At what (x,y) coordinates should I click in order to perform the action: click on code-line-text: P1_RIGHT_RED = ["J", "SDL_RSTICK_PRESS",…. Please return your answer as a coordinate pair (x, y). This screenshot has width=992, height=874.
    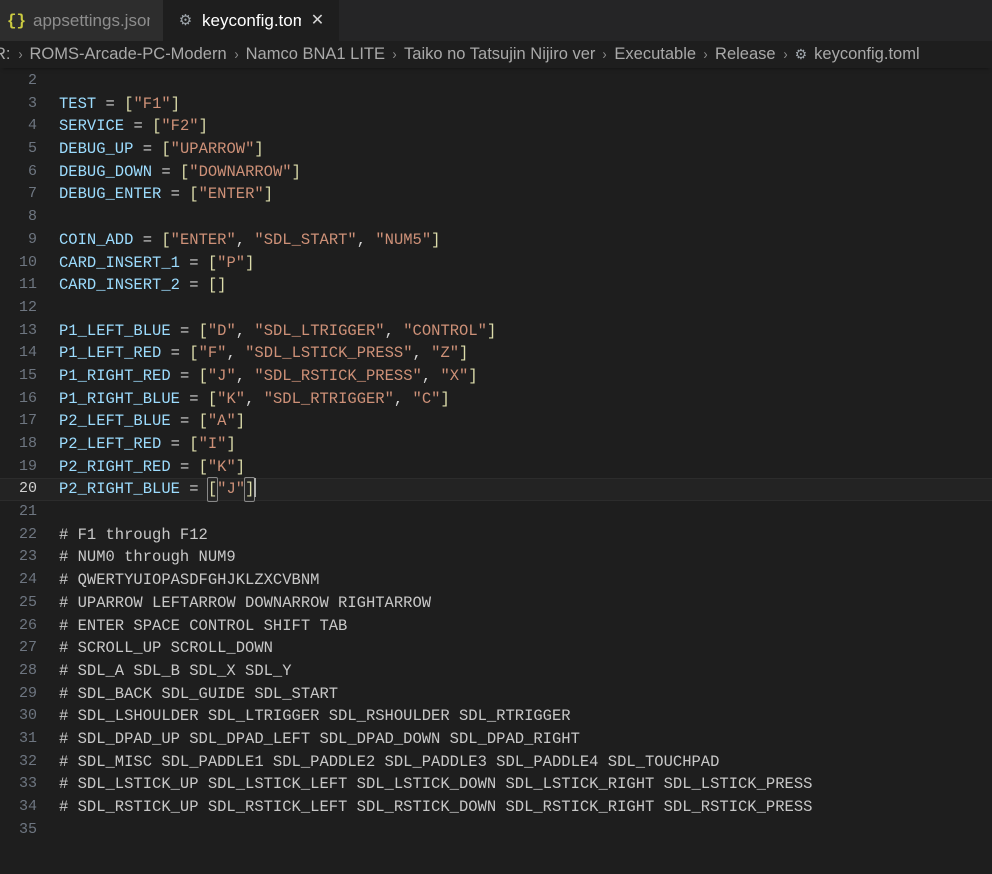
    Looking at the image, I should click on (520, 376).